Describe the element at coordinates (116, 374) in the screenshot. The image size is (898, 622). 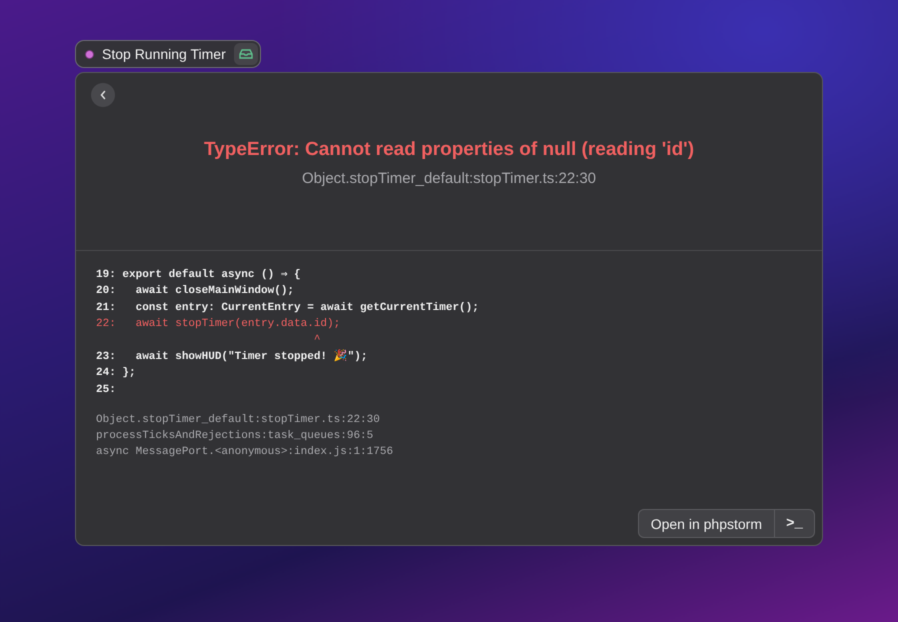
I see `code-line: 24: };` at that location.